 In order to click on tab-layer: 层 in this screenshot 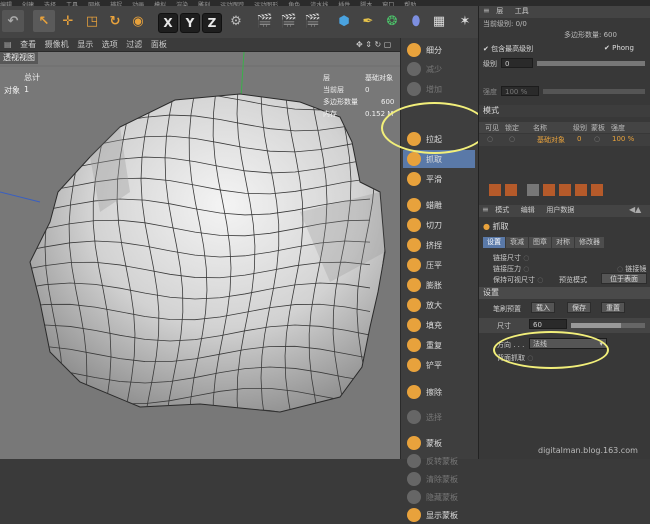, I will do `click(499, 11)`.